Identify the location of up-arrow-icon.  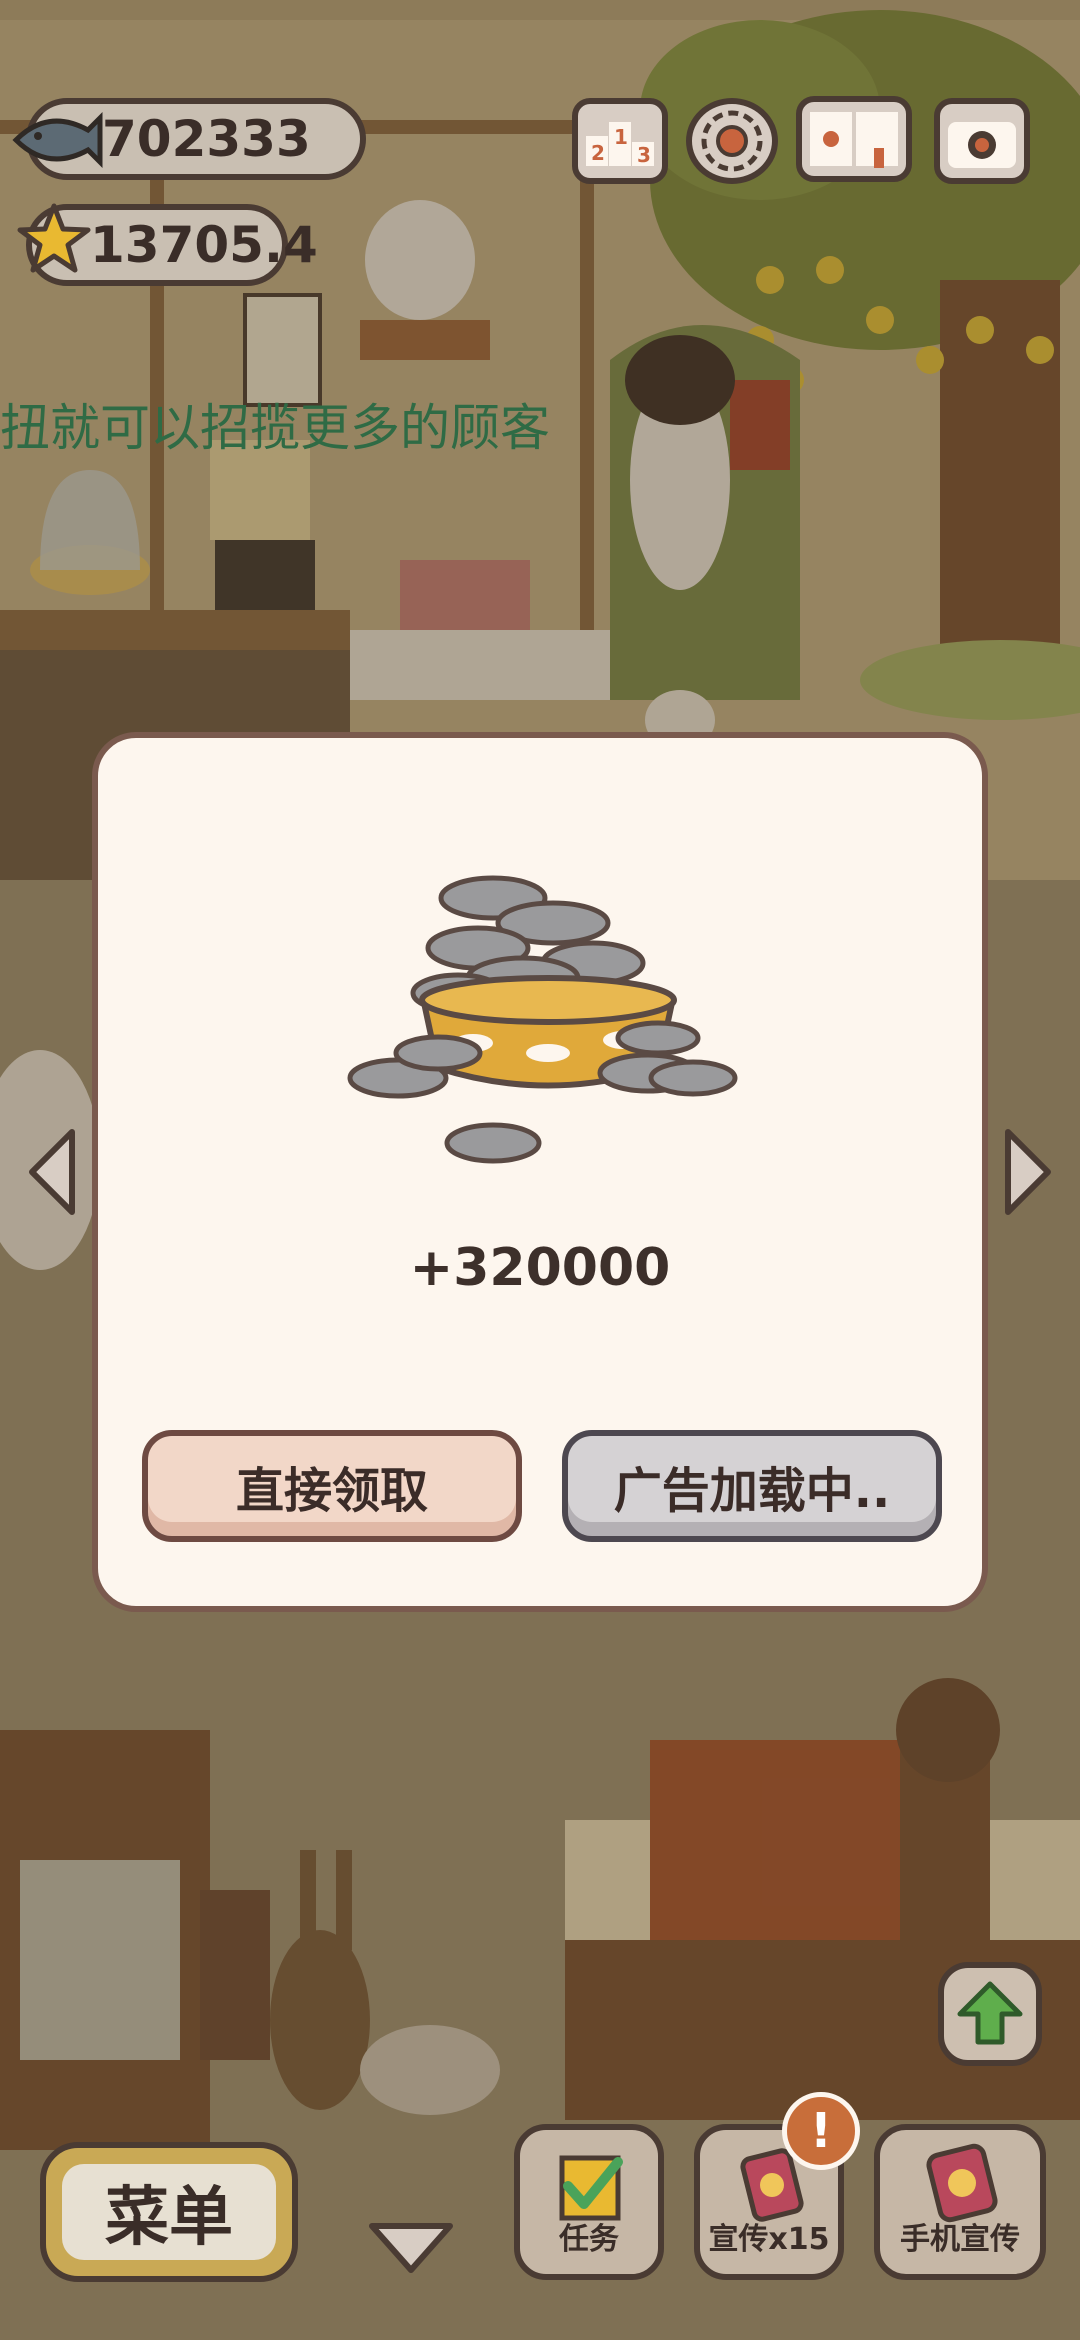
(990, 2013).